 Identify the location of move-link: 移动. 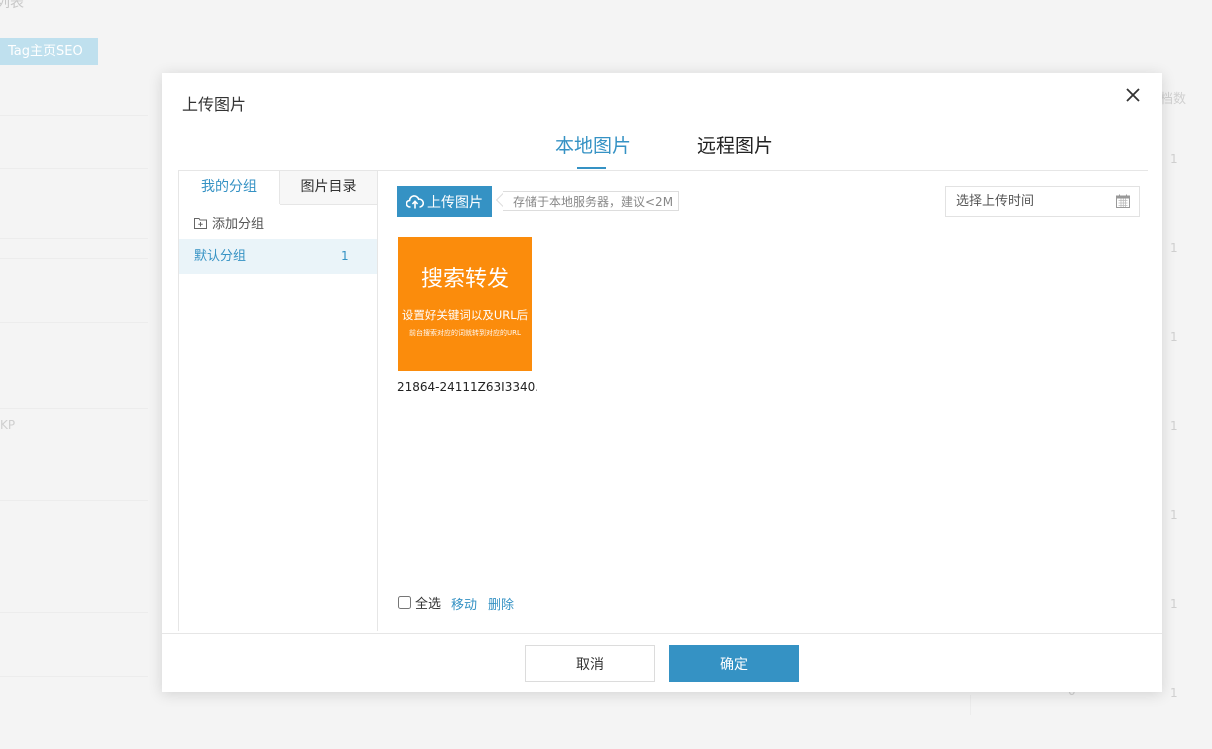
(464, 603).